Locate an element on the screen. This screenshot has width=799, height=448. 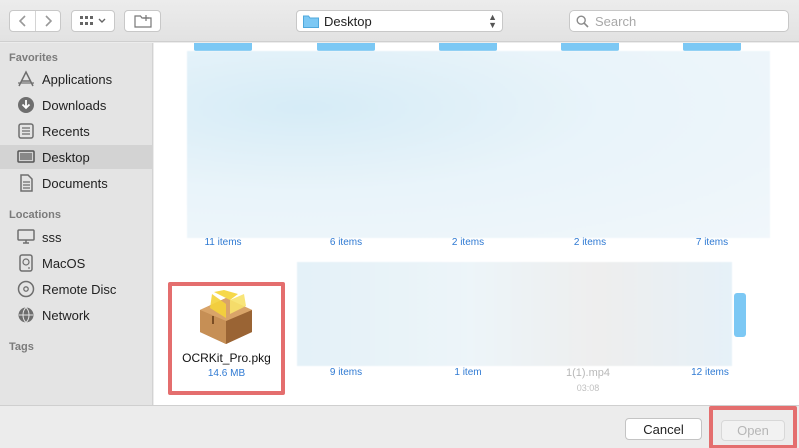
chevron-left-icon is located at coordinates (22, 21).